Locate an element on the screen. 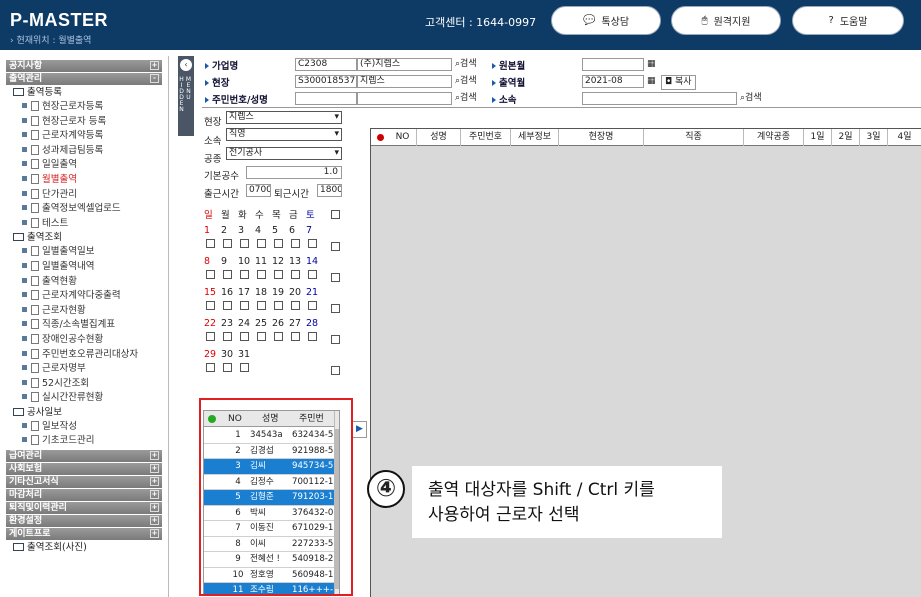 Image resolution: width=921 pixels, height=597 pixels. sidebar-item: 기초코드관리 is located at coordinates (84, 441).